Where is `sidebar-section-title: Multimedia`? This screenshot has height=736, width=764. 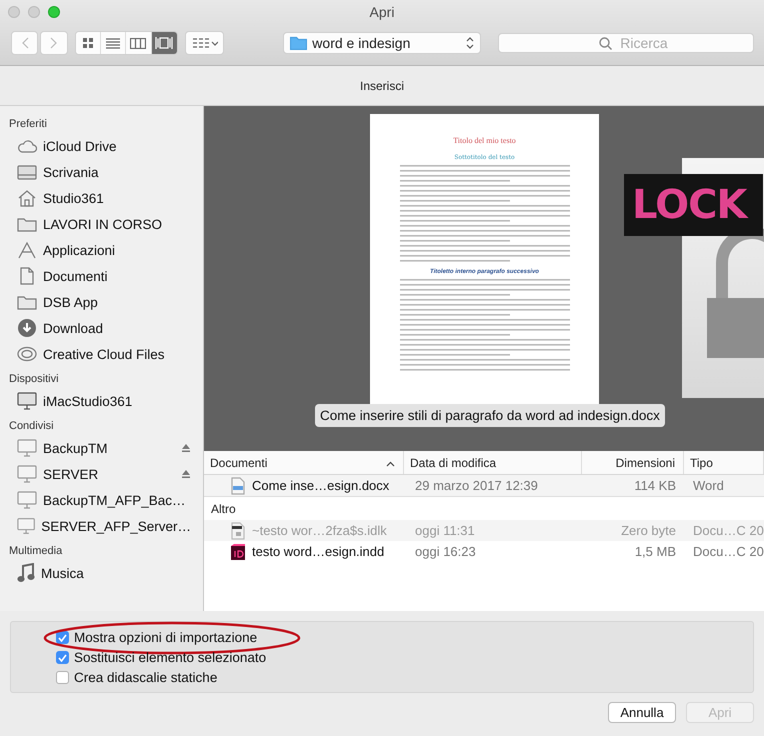
sidebar-section-title: Multimedia is located at coordinates (36, 551).